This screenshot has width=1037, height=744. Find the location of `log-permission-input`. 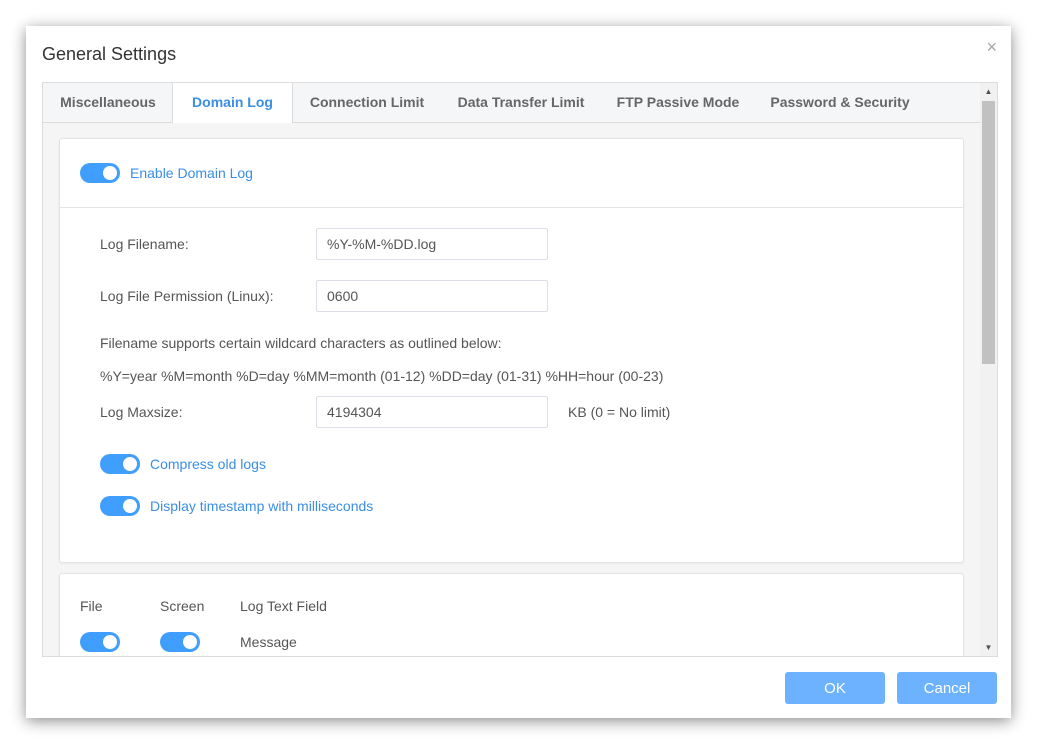

log-permission-input is located at coordinates (432, 296).